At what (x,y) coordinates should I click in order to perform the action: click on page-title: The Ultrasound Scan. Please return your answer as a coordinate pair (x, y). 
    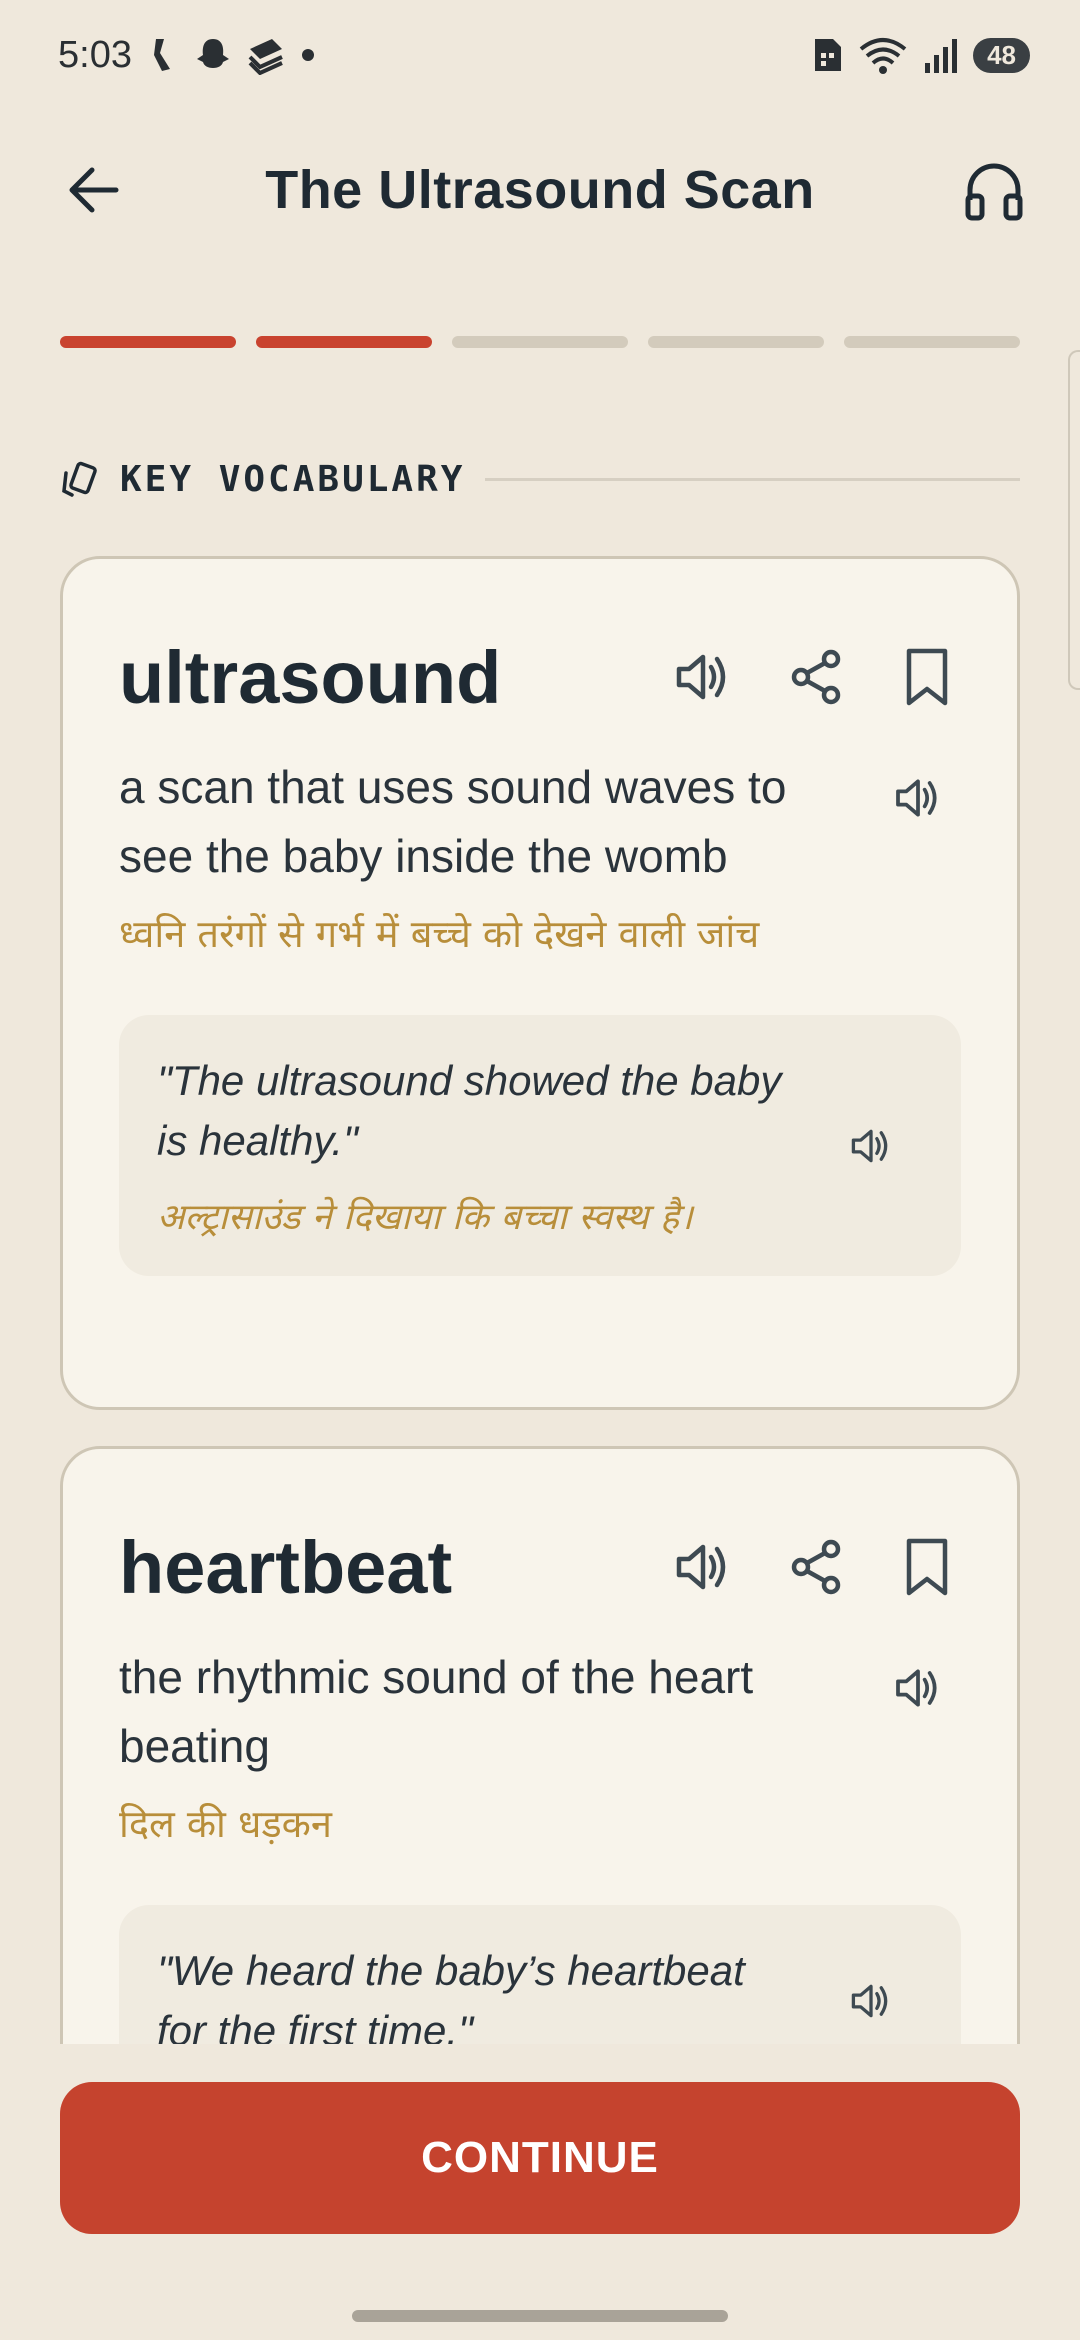
    Looking at the image, I should click on (540, 190).